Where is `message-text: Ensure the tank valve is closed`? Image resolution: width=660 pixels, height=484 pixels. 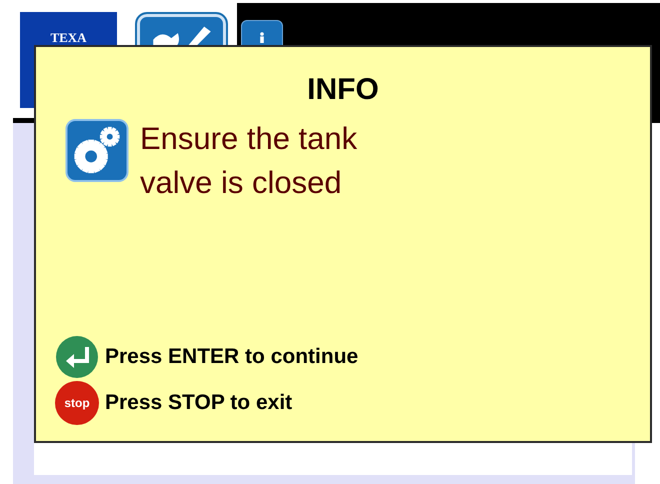 message-text: Ensure the tank valve is closed is located at coordinates (249, 161).